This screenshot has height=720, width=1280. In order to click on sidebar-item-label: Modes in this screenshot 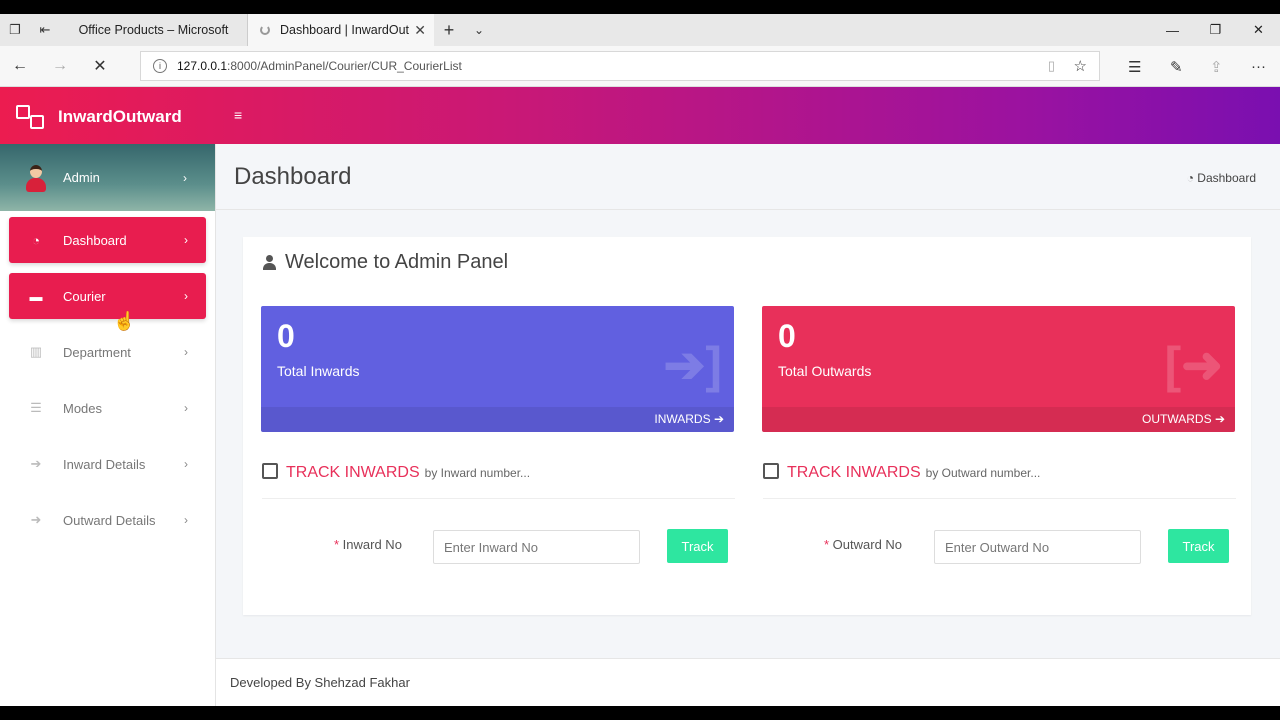, I will do `click(83, 408)`.